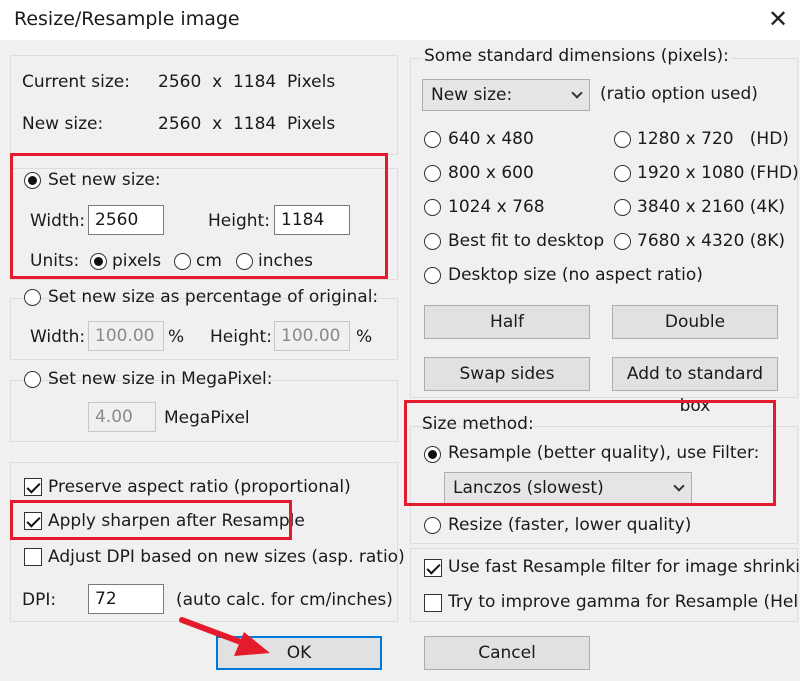  Describe the element at coordinates (575, 275) in the screenshot. I see `desktop-size-label: Desktop size (no aspect ratio)` at that location.